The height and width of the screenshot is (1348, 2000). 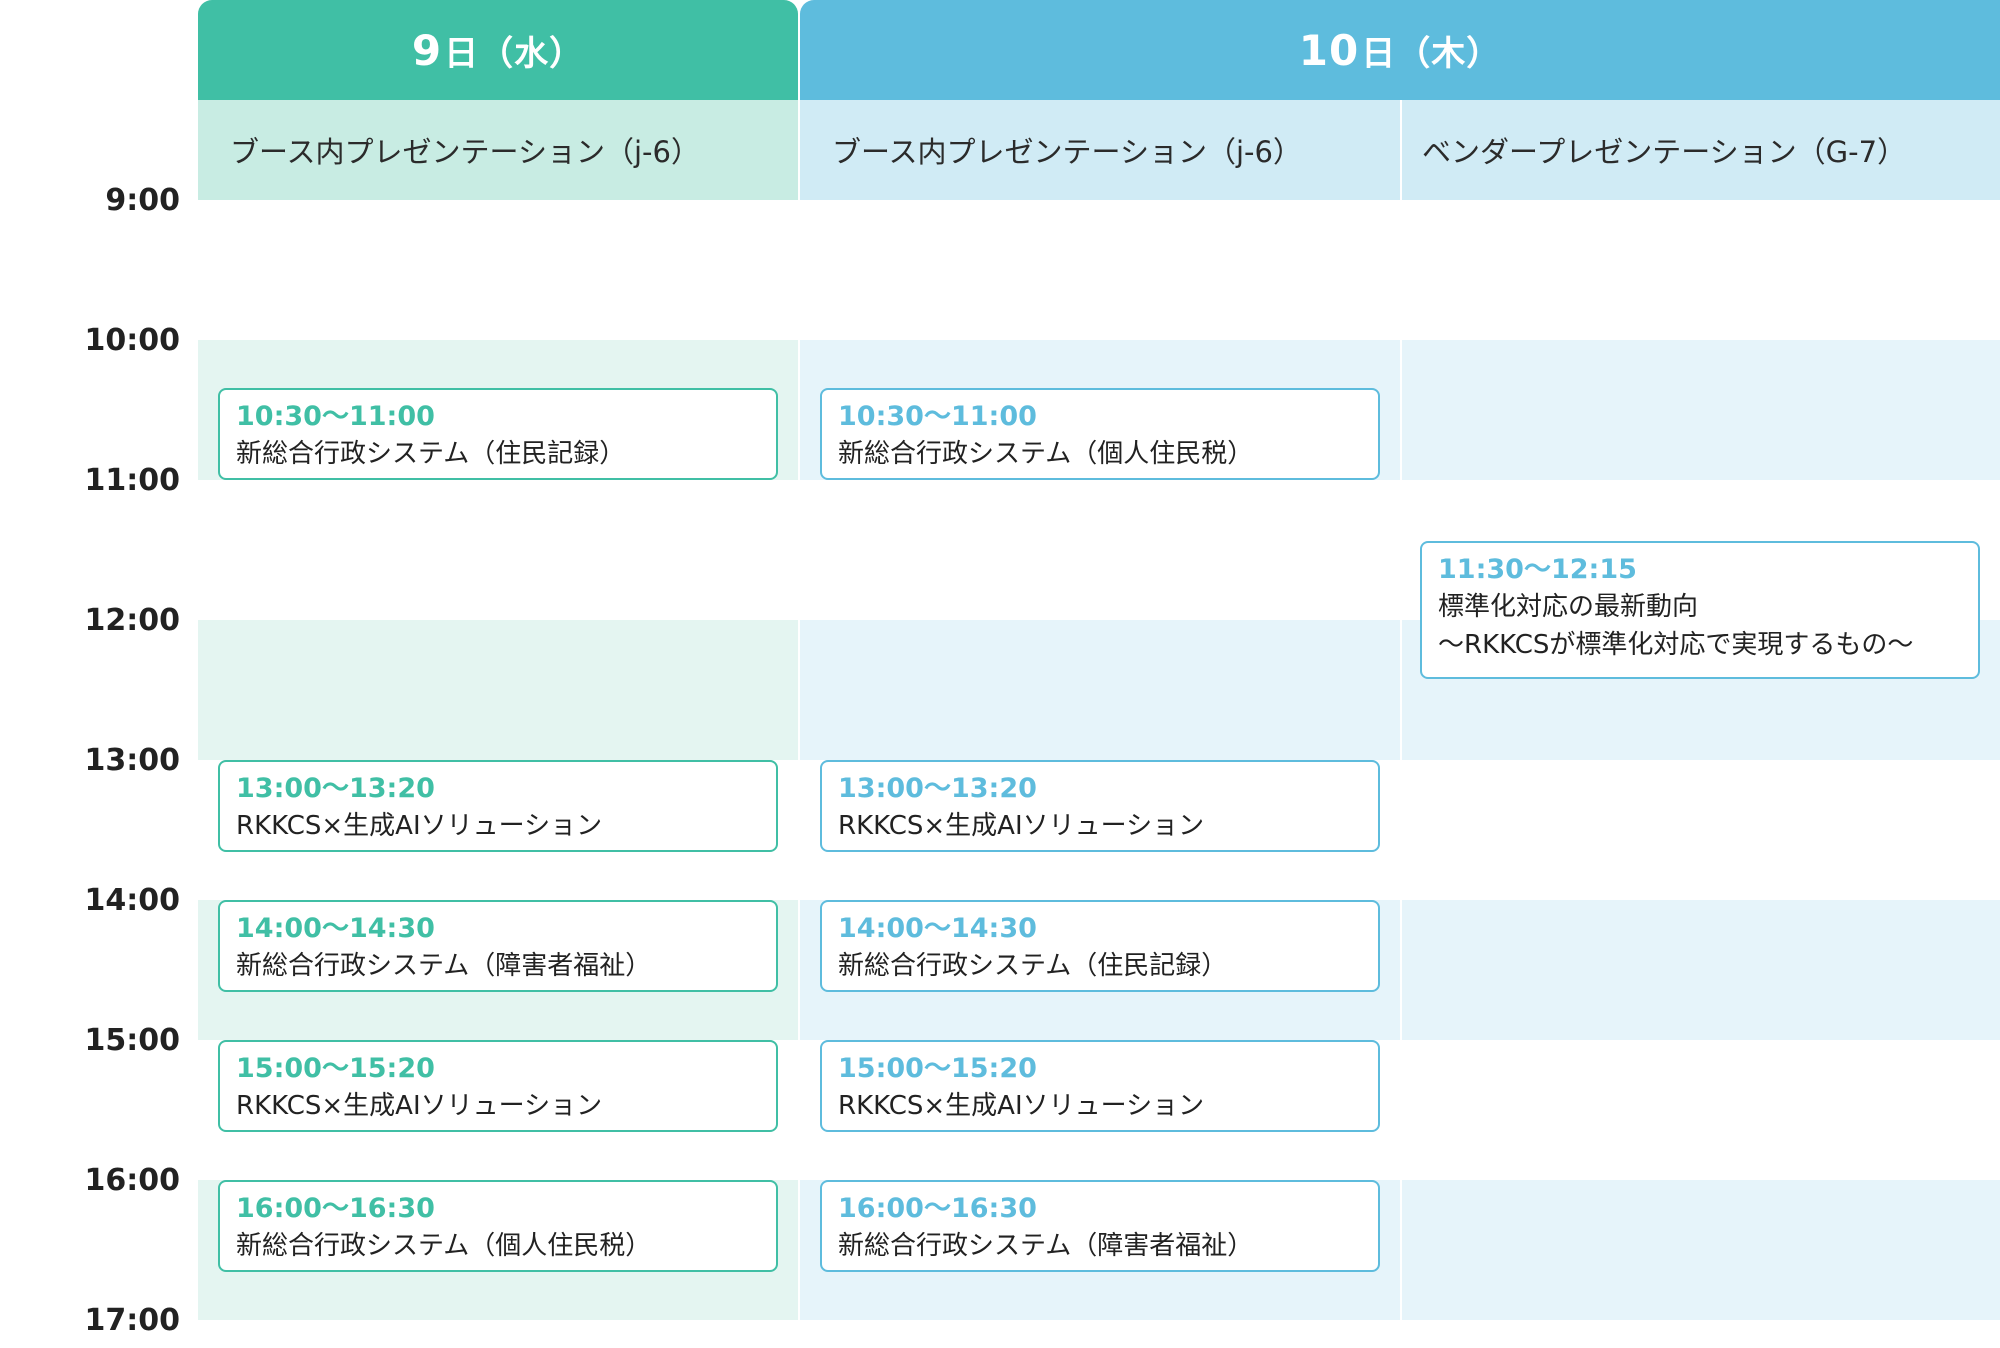 I want to click on time-label-13: 13:00, so click(x=132, y=760).